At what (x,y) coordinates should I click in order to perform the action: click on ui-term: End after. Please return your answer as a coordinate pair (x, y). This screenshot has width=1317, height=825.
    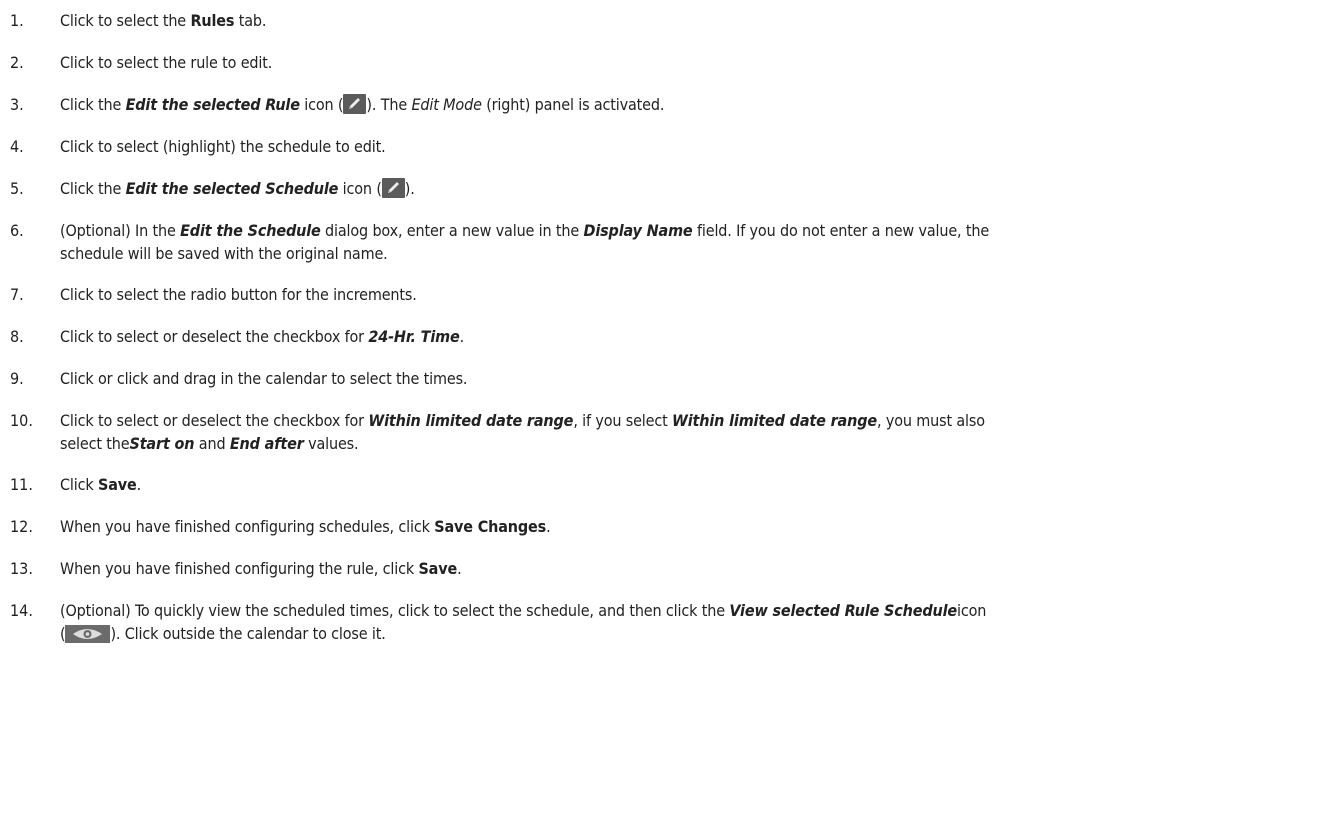
    Looking at the image, I should click on (266, 443).